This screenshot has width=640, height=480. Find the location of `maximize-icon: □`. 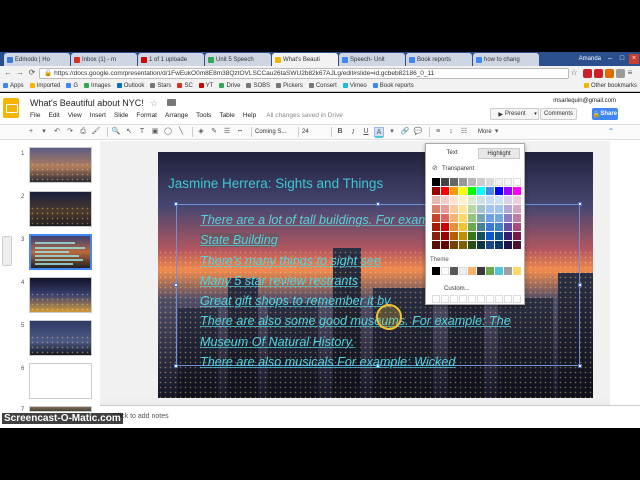

maximize-icon: □ is located at coordinates (622, 59).